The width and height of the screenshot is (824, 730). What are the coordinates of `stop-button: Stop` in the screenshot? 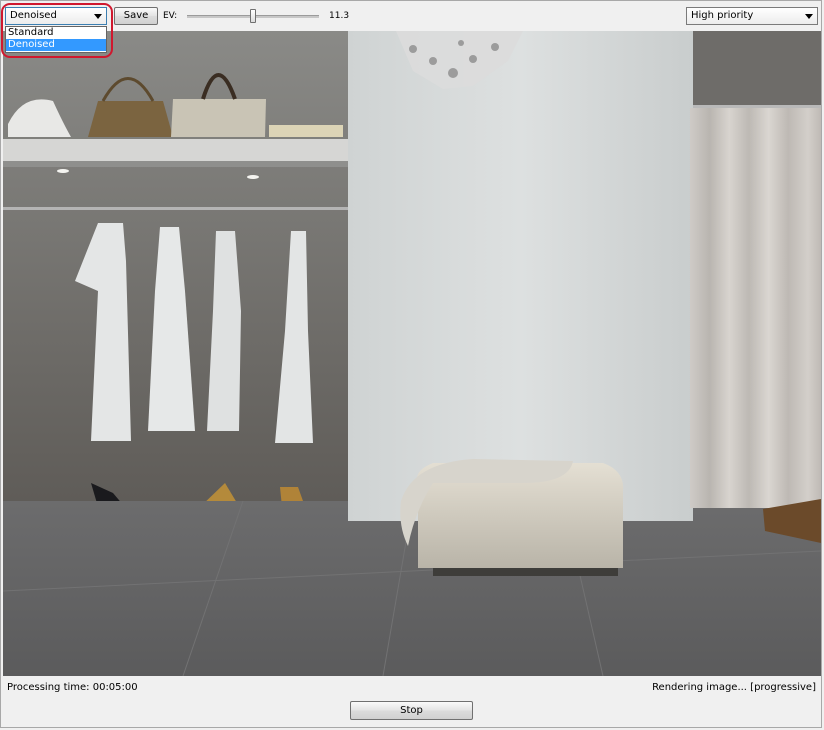 It's located at (411, 710).